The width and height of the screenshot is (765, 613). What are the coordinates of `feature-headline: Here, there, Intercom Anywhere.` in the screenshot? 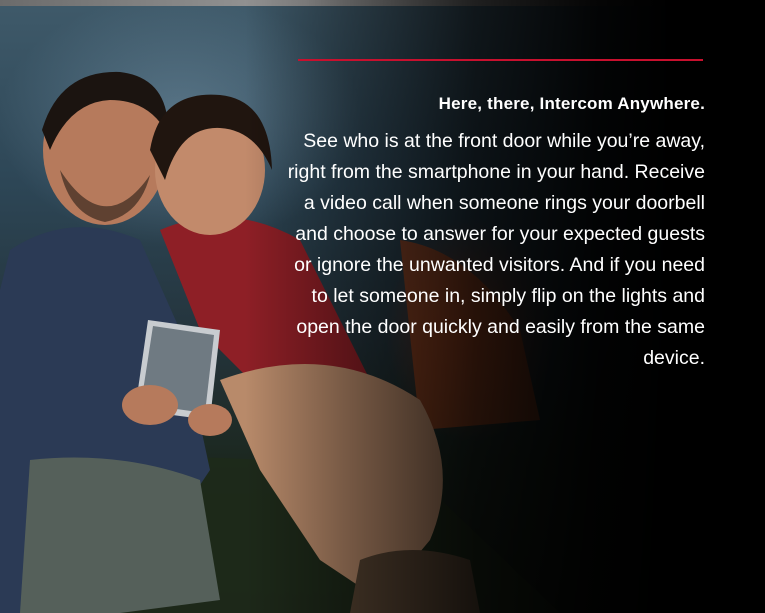 It's located at (571, 103).